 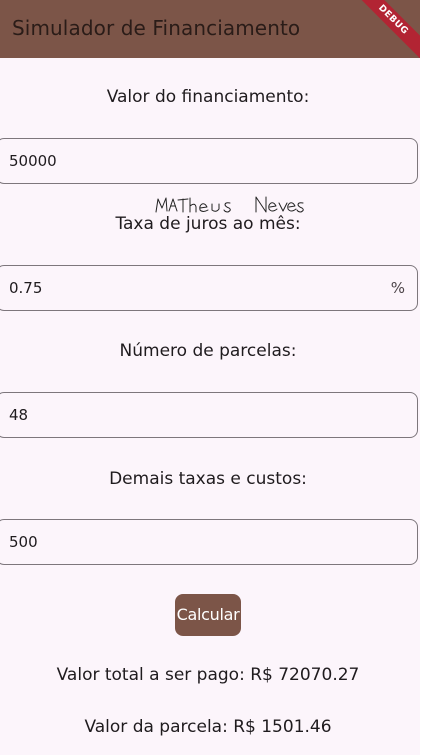 I want to click on other-fees-label: Demais taxas e custos:, so click(x=208, y=479).